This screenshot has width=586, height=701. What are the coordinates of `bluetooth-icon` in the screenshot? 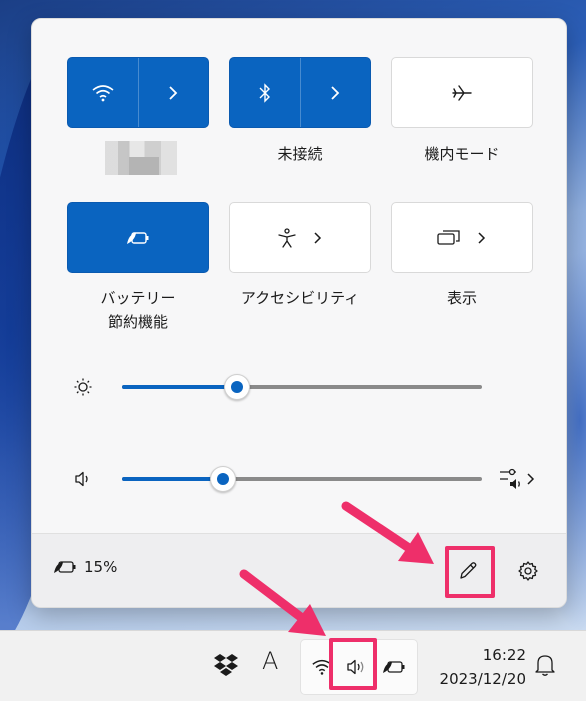 It's located at (264, 92).